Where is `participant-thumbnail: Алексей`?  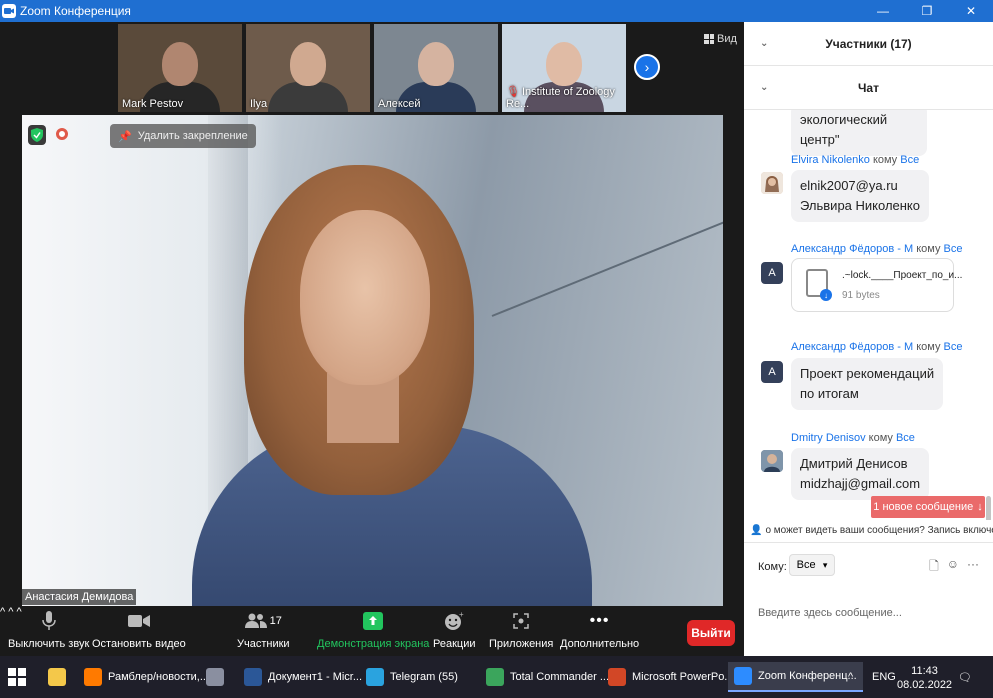
participant-thumbnail: Алексей is located at coordinates (436, 68).